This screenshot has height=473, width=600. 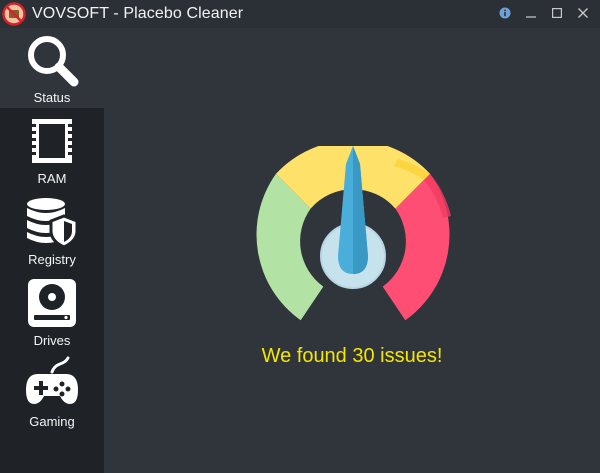 What do you see at coordinates (531, 13) in the screenshot?
I see `minimize-button` at bounding box center [531, 13].